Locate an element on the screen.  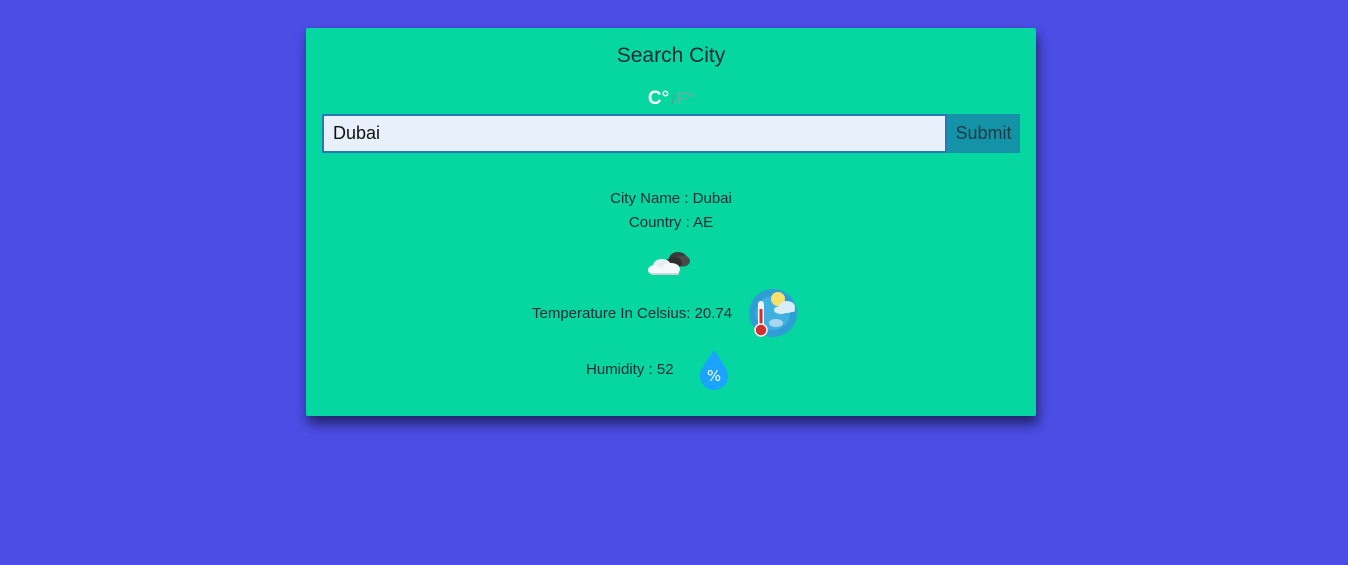
humidity-row: Humidity : 52 % is located at coordinates (658, 369).